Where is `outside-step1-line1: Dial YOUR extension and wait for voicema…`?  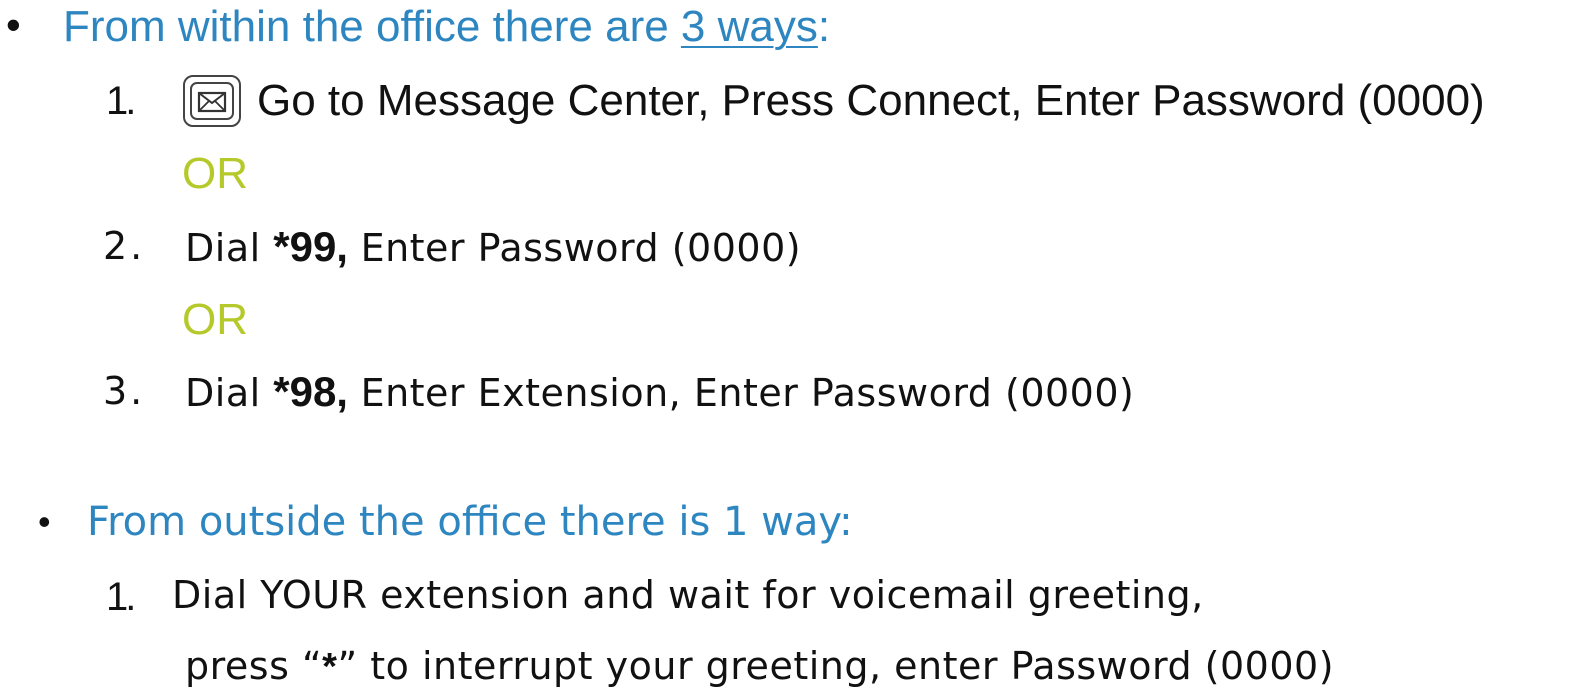 outside-step1-line1: Dial YOUR extension and wait for voicema… is located at coordinates (688, 595).